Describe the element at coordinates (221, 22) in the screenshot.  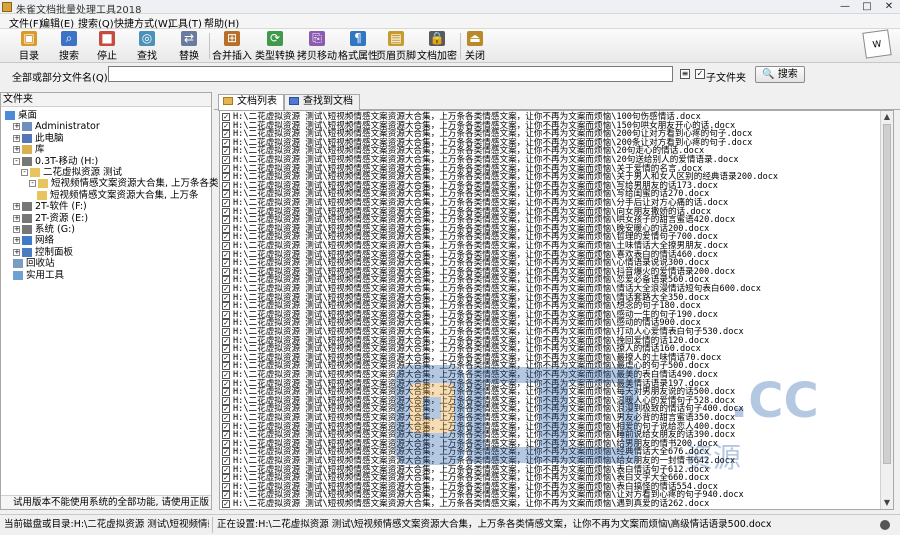
I see `menu-item: 帮助(H)` at that location.